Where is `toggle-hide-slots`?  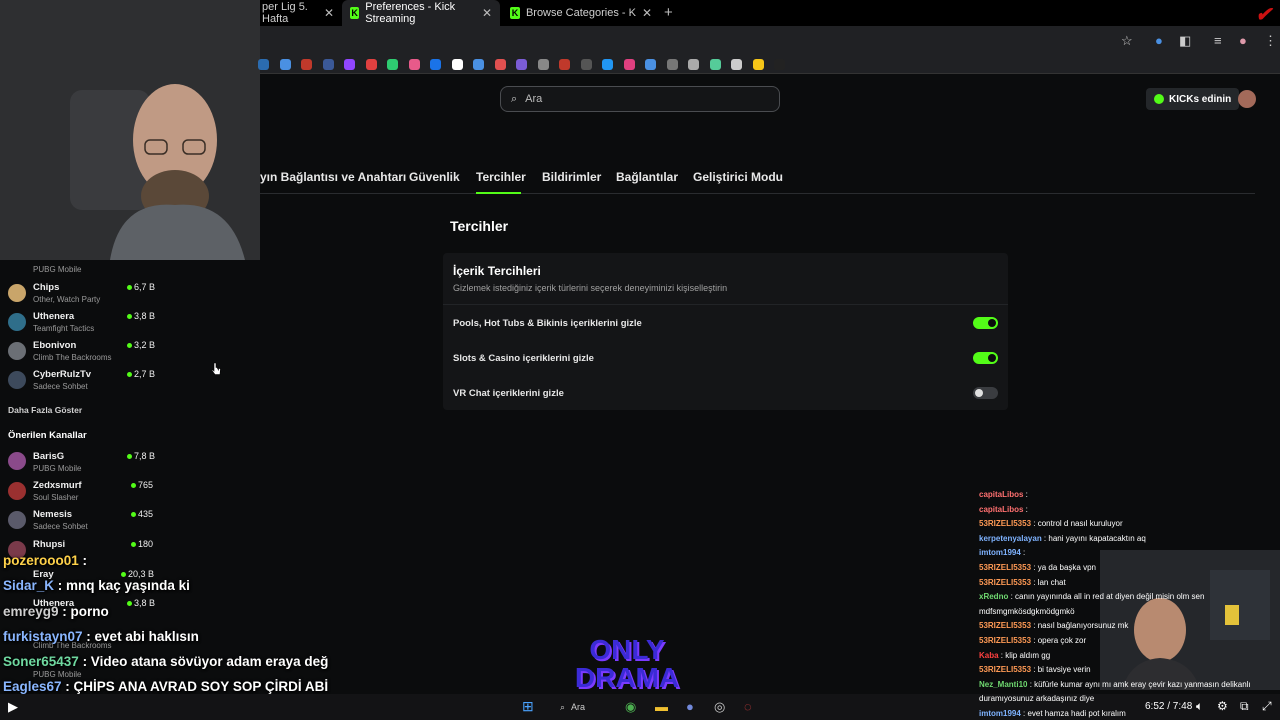 toggle-hide-slots is located at coordinates (985, 358).